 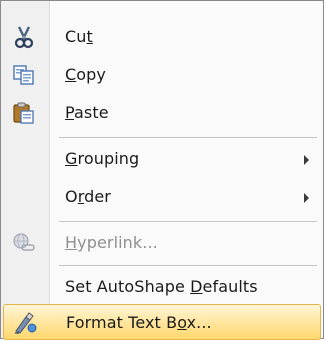 What do you see at coordinates (25, 323) in the screenshot?
I see `format-text-box-icon` at bounding box center [25, 323].